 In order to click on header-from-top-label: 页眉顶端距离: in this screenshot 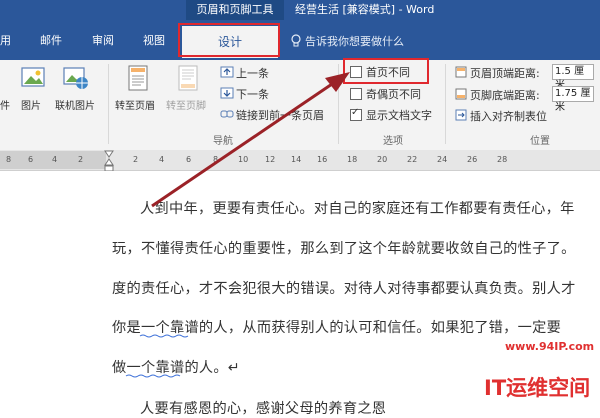, I will do `click(505, 73)`.